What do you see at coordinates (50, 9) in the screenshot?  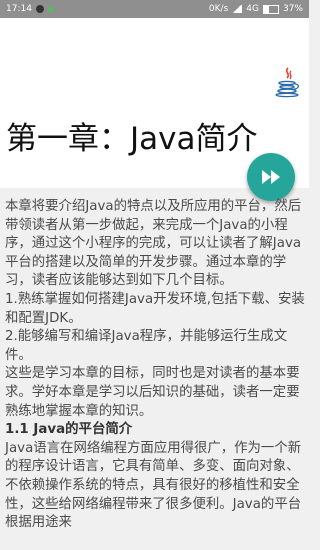 I see `download-icon` at bounding box center [50, 9].